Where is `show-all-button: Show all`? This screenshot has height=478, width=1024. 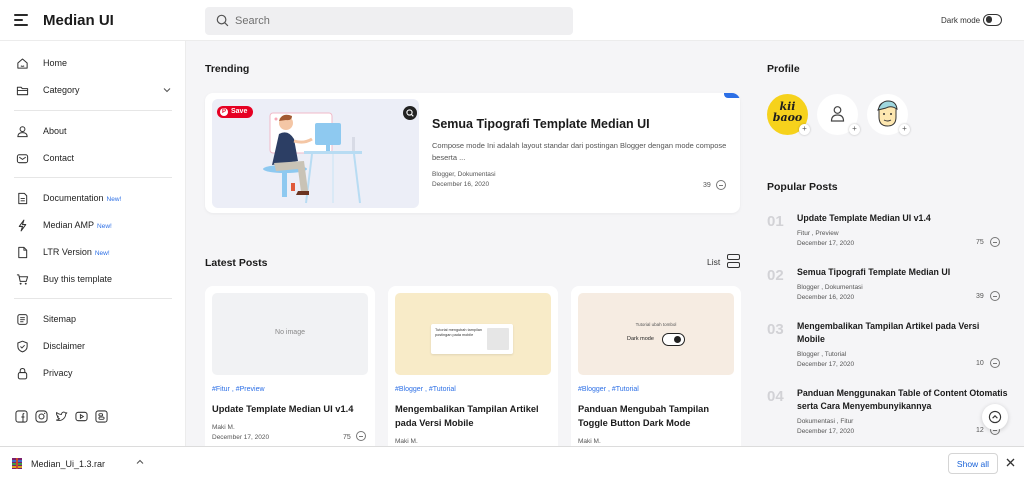 show-all-button: Show all is located at coordinates (973, 463).